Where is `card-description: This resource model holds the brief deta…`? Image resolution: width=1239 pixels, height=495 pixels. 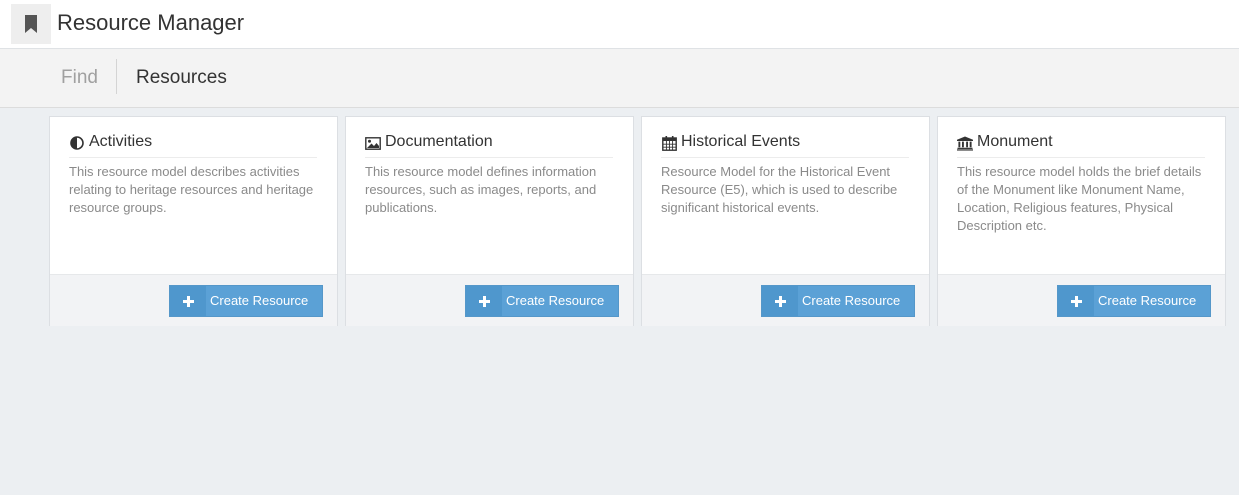 card-description: This resource model holds the brief deta… is located at coordinates (1079, 198).